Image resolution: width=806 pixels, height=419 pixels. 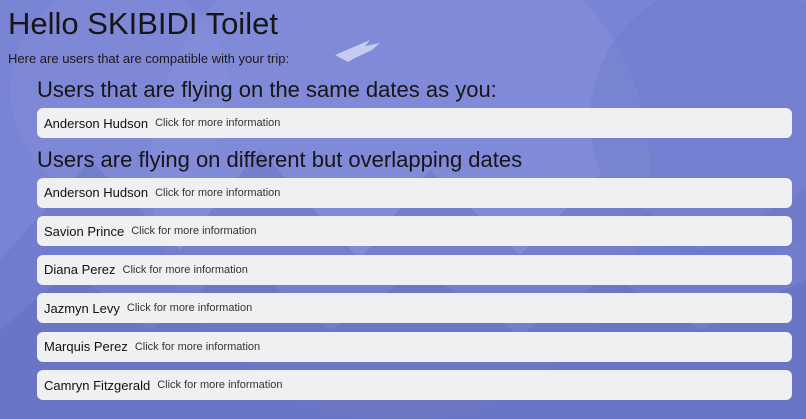 I want to click on user-item-overlap-3: Jazmyn Levy Click for more information, so click(x=414, y=308).